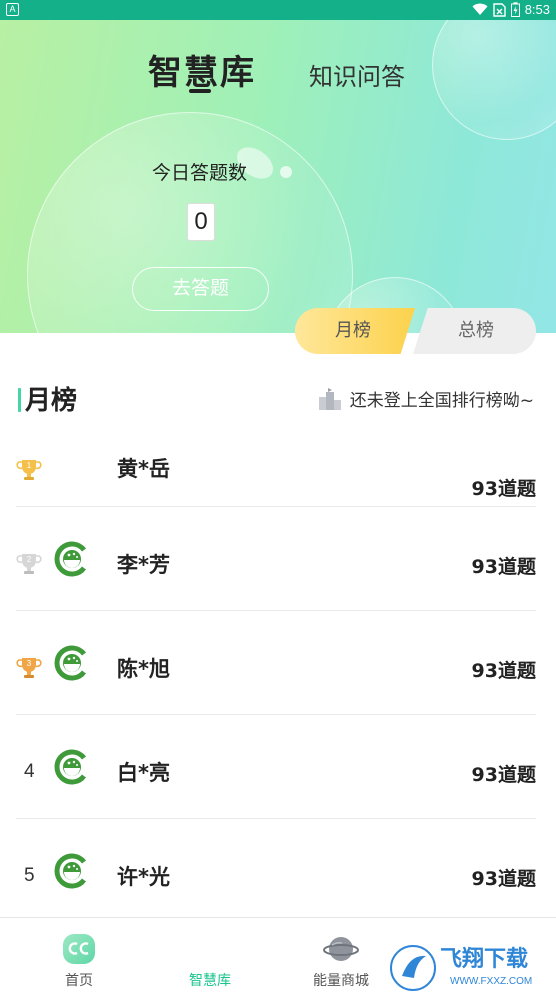  I want to click on tab-wisdom-library-nav: 智慧库, so click(210, 957).